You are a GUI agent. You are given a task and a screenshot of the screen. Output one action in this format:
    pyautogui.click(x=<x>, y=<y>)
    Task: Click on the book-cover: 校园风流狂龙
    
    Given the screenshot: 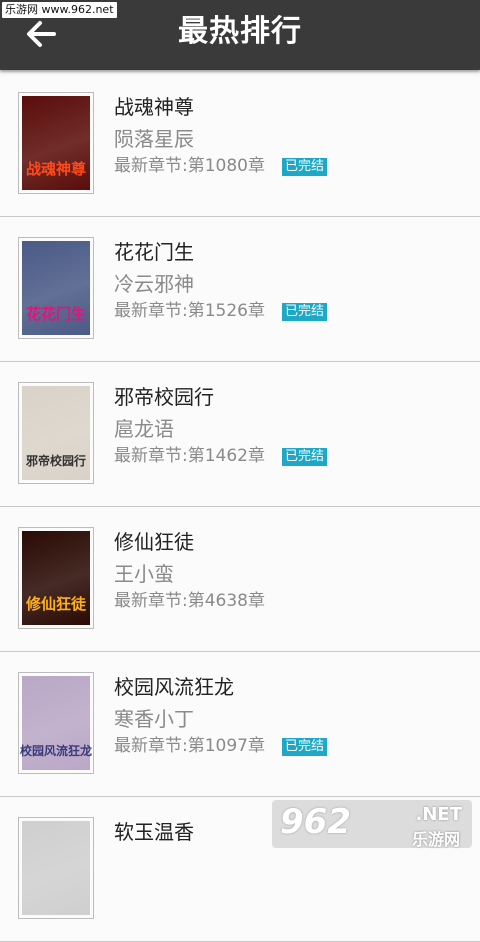 What is the action you would take?
    pyautogui.click(x=56, y=723)
    